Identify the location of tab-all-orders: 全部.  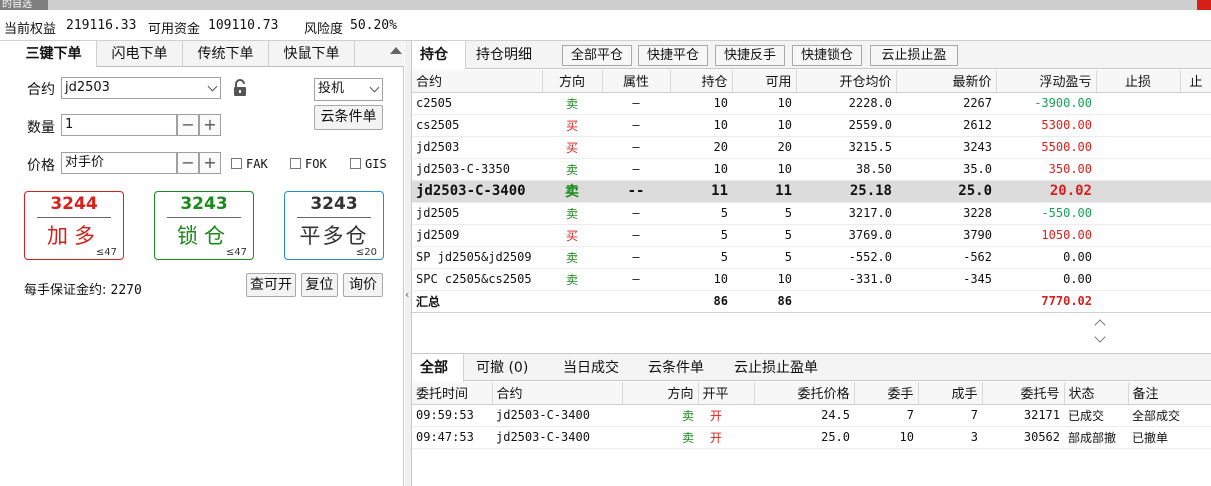
(438, 368).